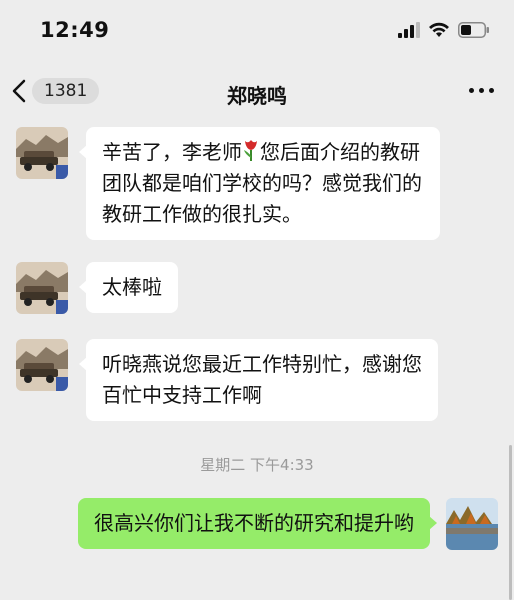 Image resolution: width=514 pixels, height=600 pixels. What do you see at coordinates (257, 465) in the screenshot?
I see `message-timestamp: 星期二 下午4:33` at bounding box center [257, 465].